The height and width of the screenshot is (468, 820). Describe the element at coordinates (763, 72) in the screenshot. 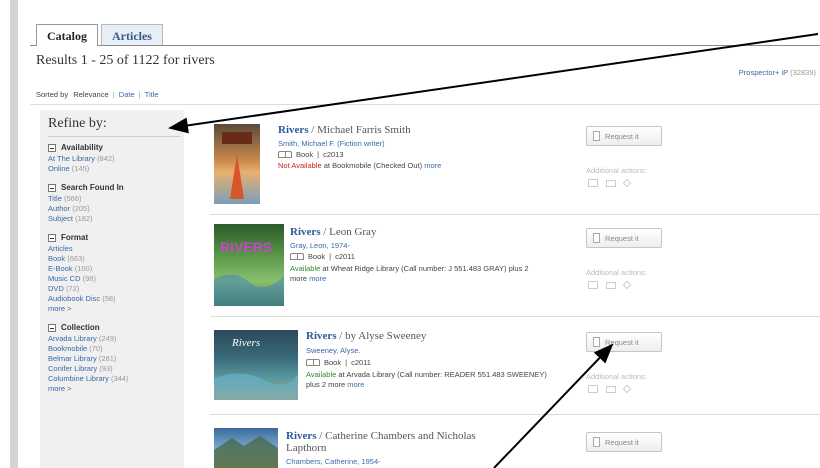

I see `prospector-label: Prospector+ iP` at that location.